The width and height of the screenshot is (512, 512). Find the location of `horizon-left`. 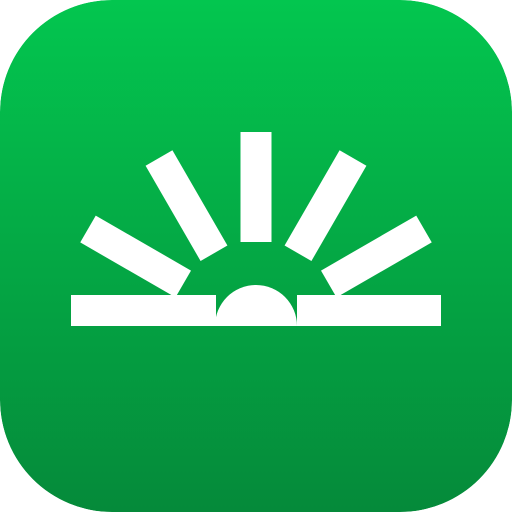

horizon-left is located at coordinates (143, 310).